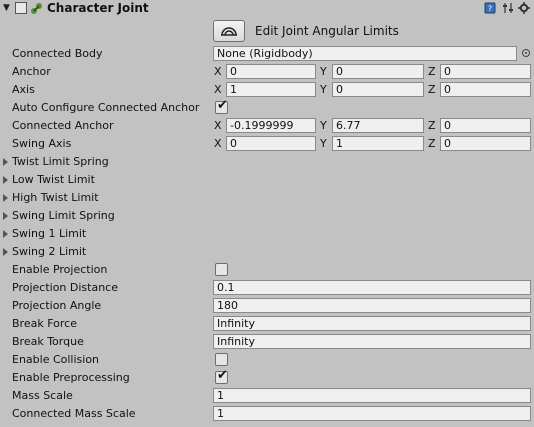 The image size is (534, 427). Describe the element at coordinates (267, 162) in the screenshot. I see `foldout-twist-limit-spring: Twist Limit Spring` at that location.